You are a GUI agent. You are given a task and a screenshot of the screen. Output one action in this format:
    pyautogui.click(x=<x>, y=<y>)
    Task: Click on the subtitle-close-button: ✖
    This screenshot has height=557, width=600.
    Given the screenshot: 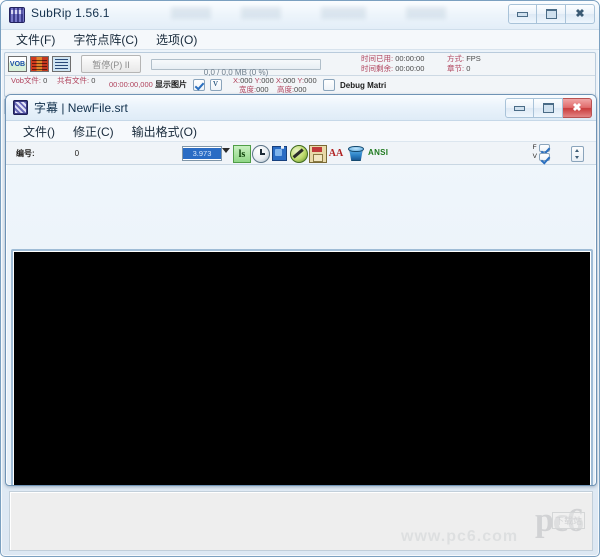 What is the action you would take?
    pyautogui.click(x=577, y=108)
    